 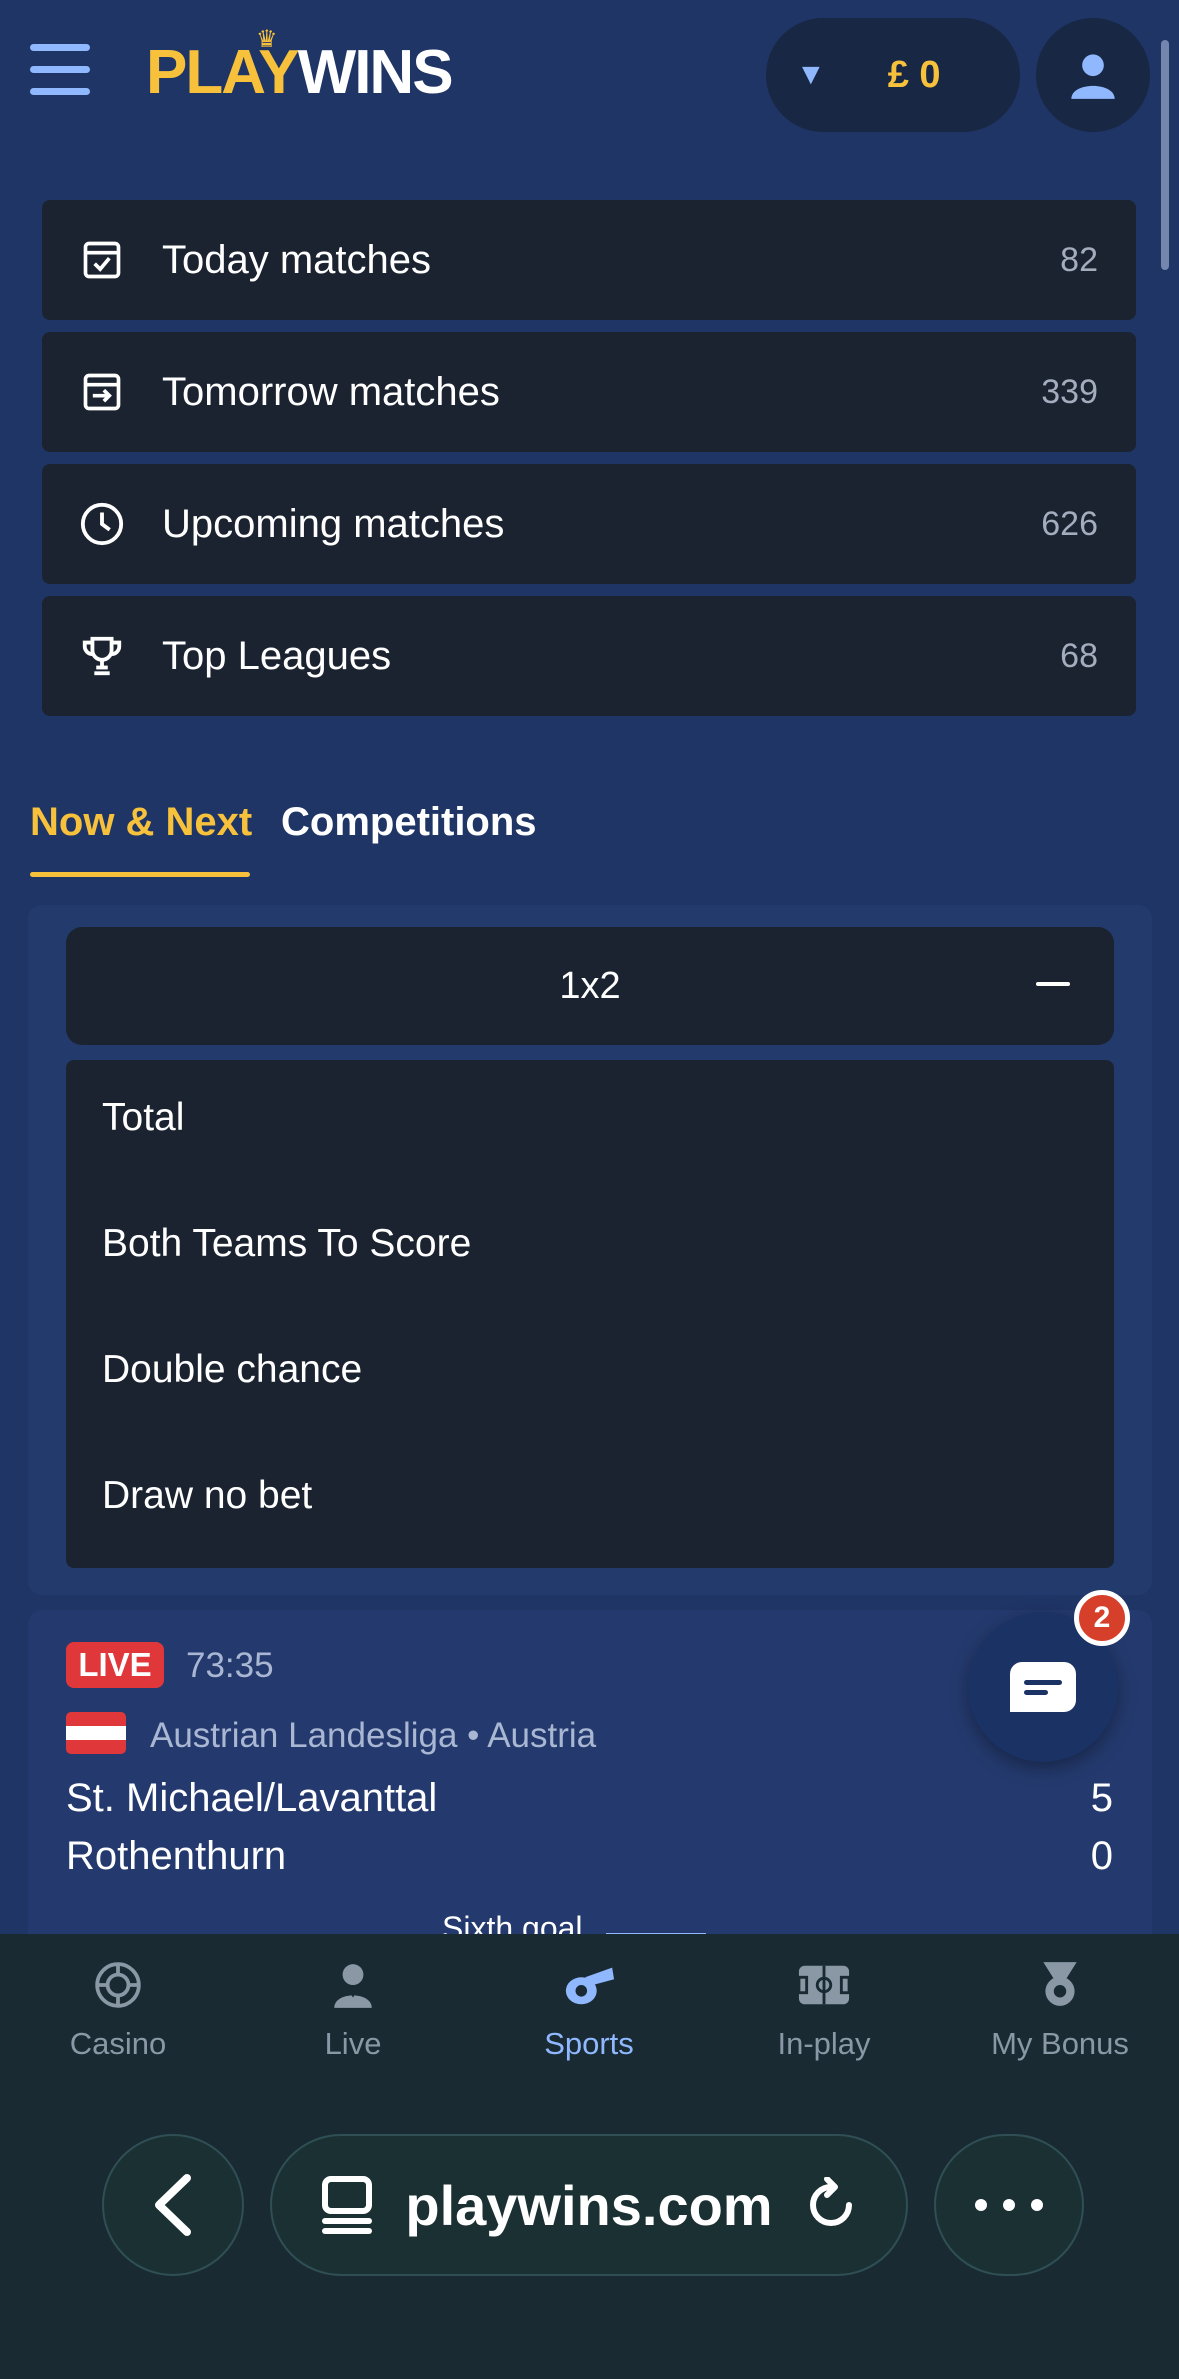 I want to click on menu-label: Today matches, so click(x=297, y=259).